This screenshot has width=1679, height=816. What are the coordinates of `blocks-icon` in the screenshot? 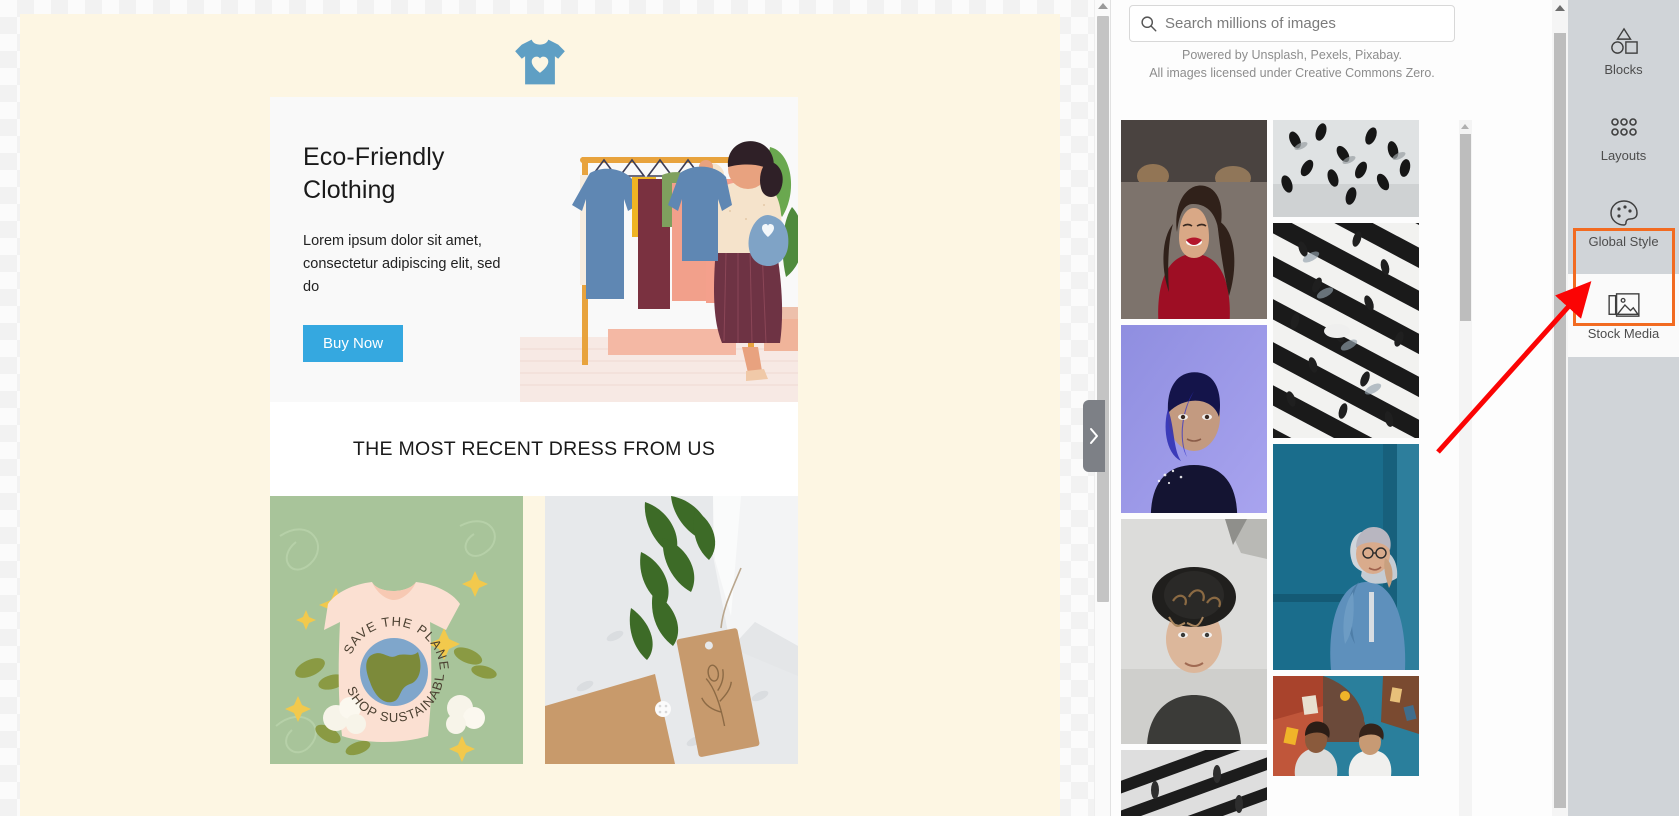 It's located at (1624, 41).